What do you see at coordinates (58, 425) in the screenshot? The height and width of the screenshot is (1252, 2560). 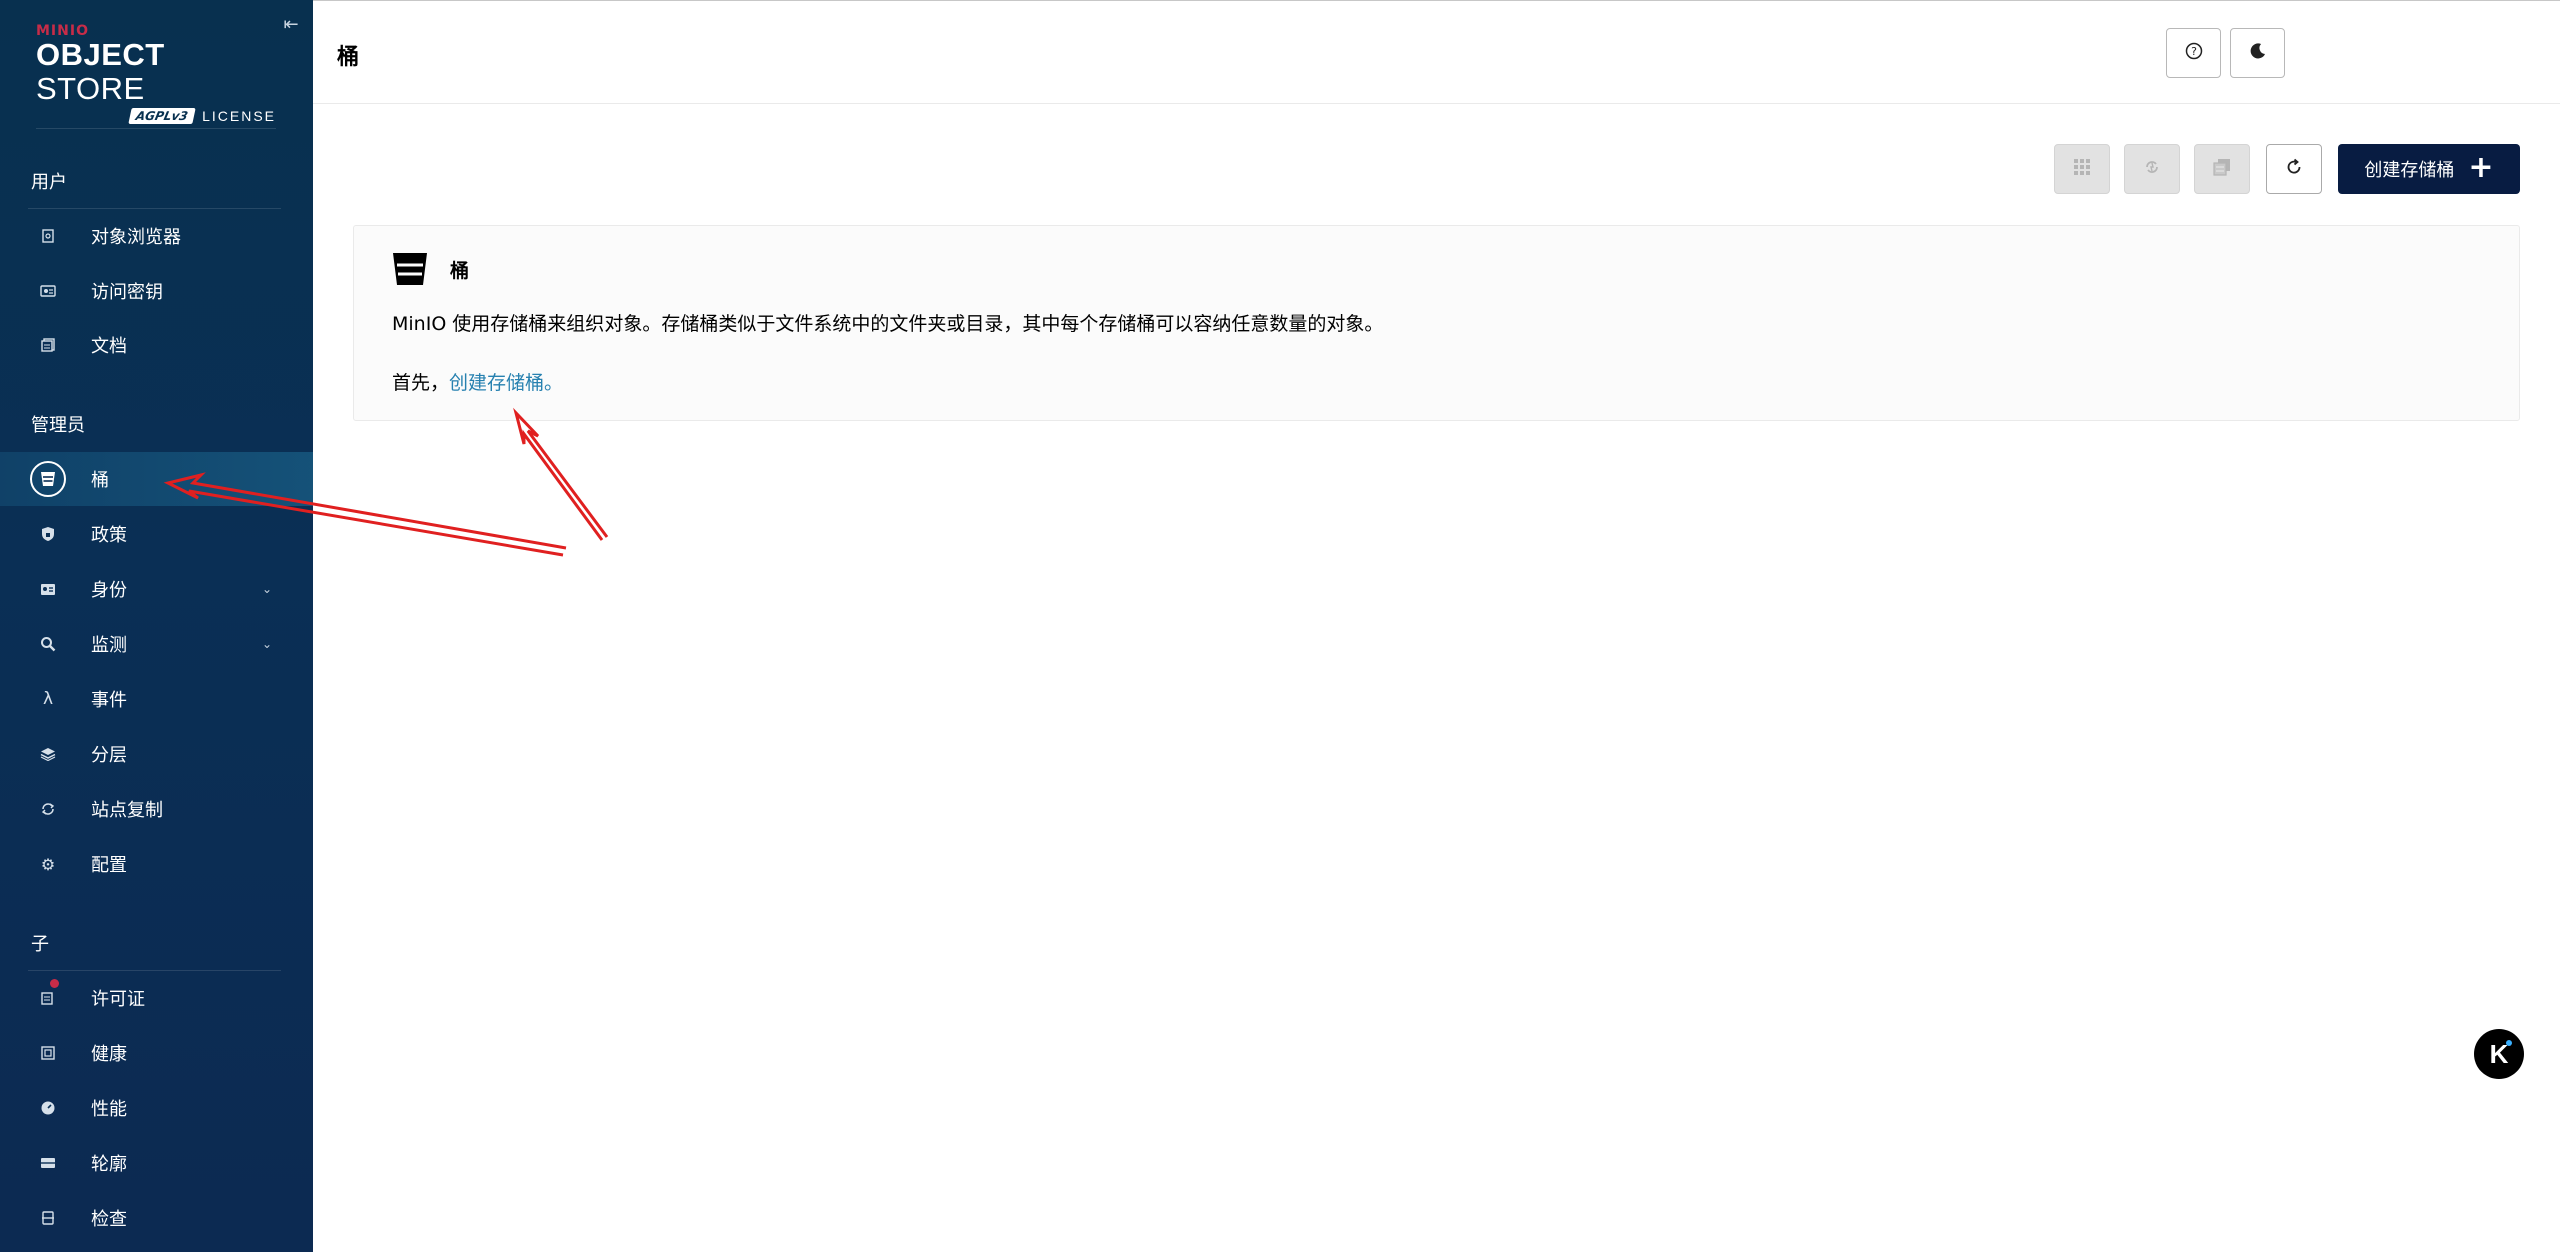 I see `section-title-admin: 管理员` at bounding box center [58, 425].